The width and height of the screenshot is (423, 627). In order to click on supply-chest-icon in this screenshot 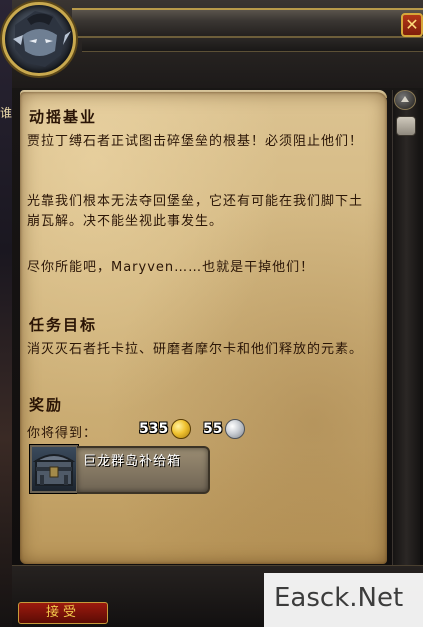, I will do `click(54, 469)`.